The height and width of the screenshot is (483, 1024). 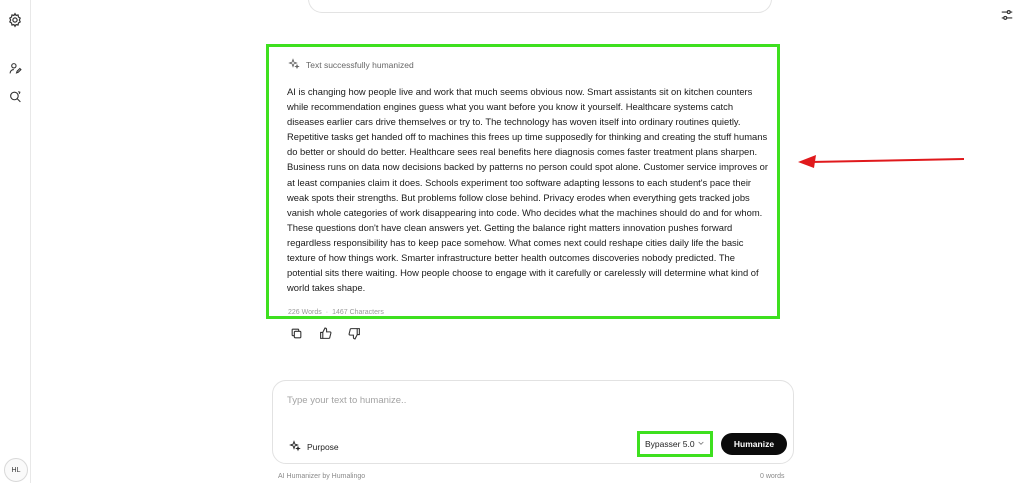 I want to click on chevron-down-icon, so click(x=701, y=444).